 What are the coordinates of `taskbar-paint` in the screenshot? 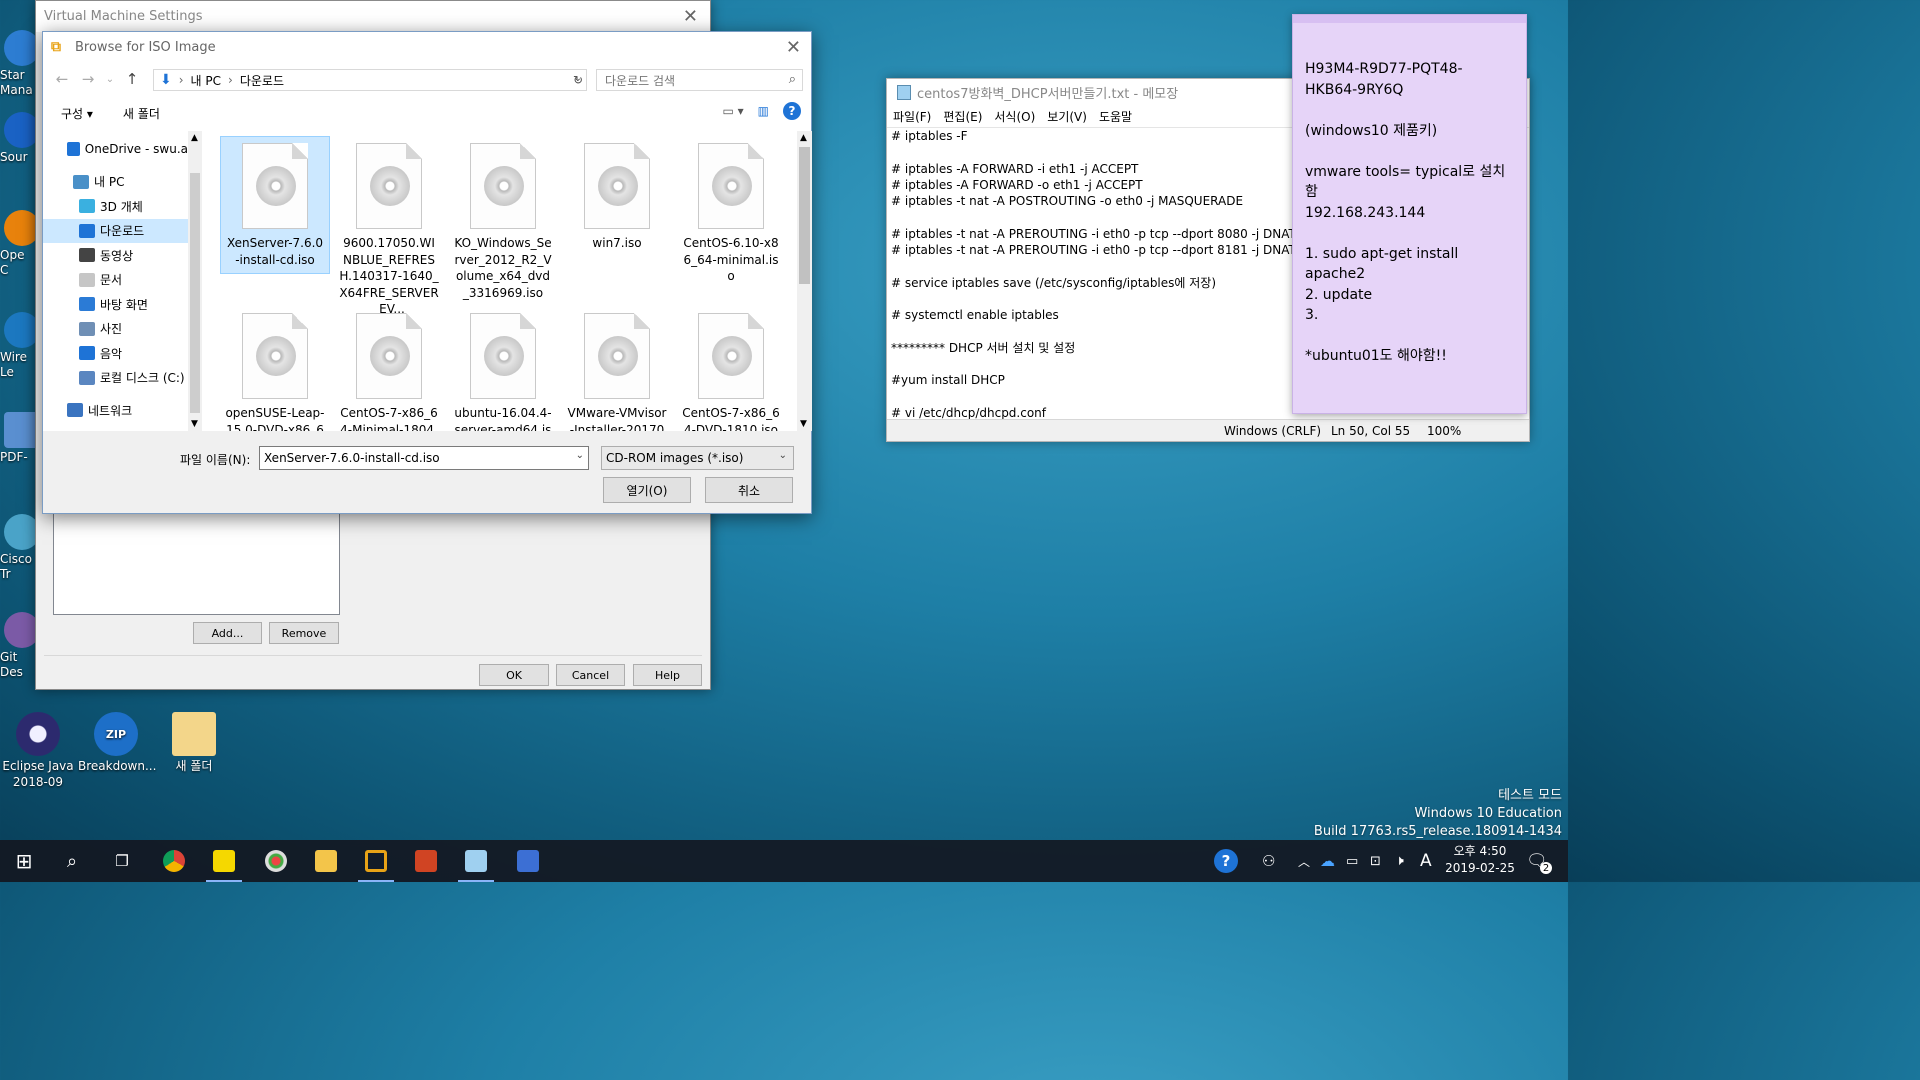 It's located at (276, 861).